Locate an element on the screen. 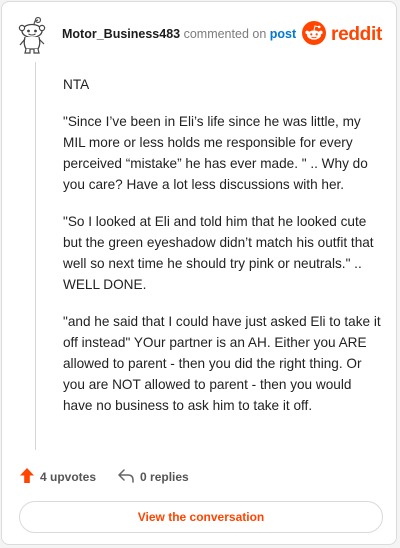 This screenshot has height=548, width=400. reddit-wordmark: reddit is located at coordinates (356, 34).